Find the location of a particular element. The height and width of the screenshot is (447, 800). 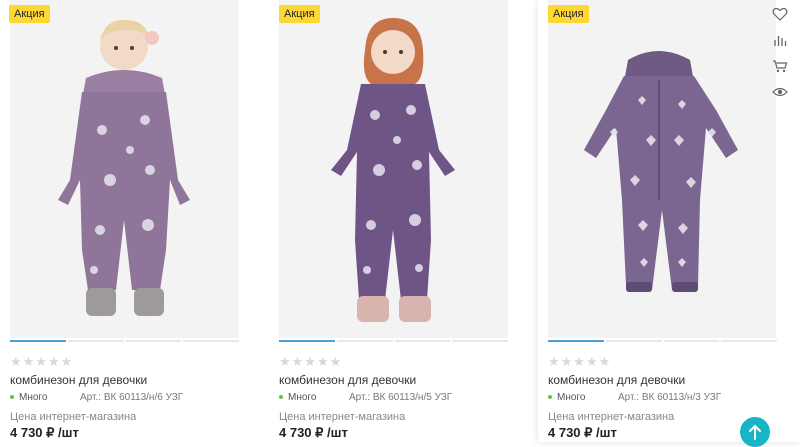

compare-chart-icon is located at coordinates (780, 40).